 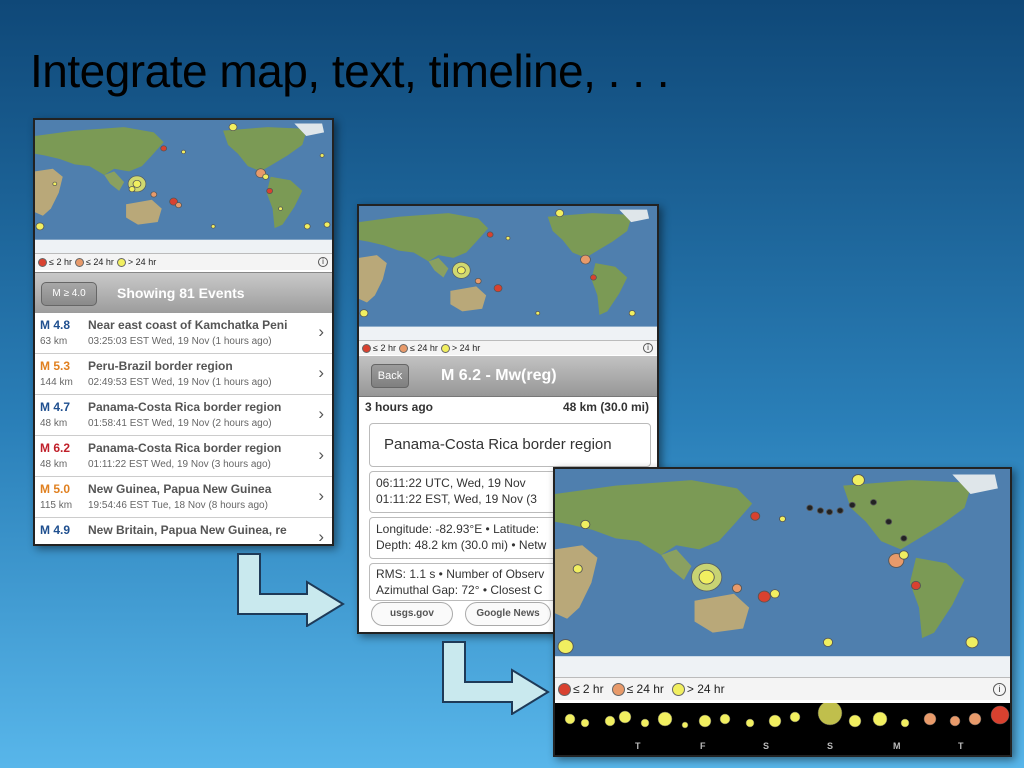 I want to click on depth-summary: 48 km (30.0 mi), so click(x=605, y=407).